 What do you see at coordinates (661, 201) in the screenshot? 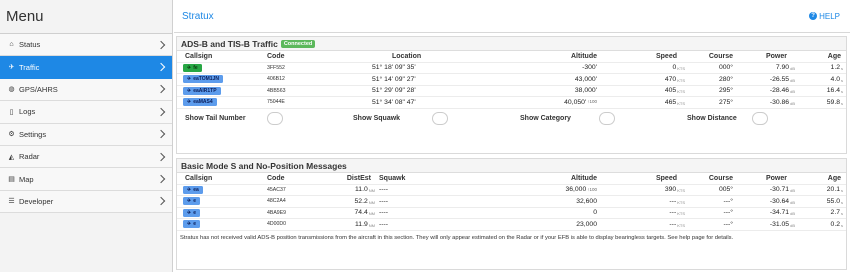
I see `speed-cell: --- KTS` at bounding box center [661, 201].